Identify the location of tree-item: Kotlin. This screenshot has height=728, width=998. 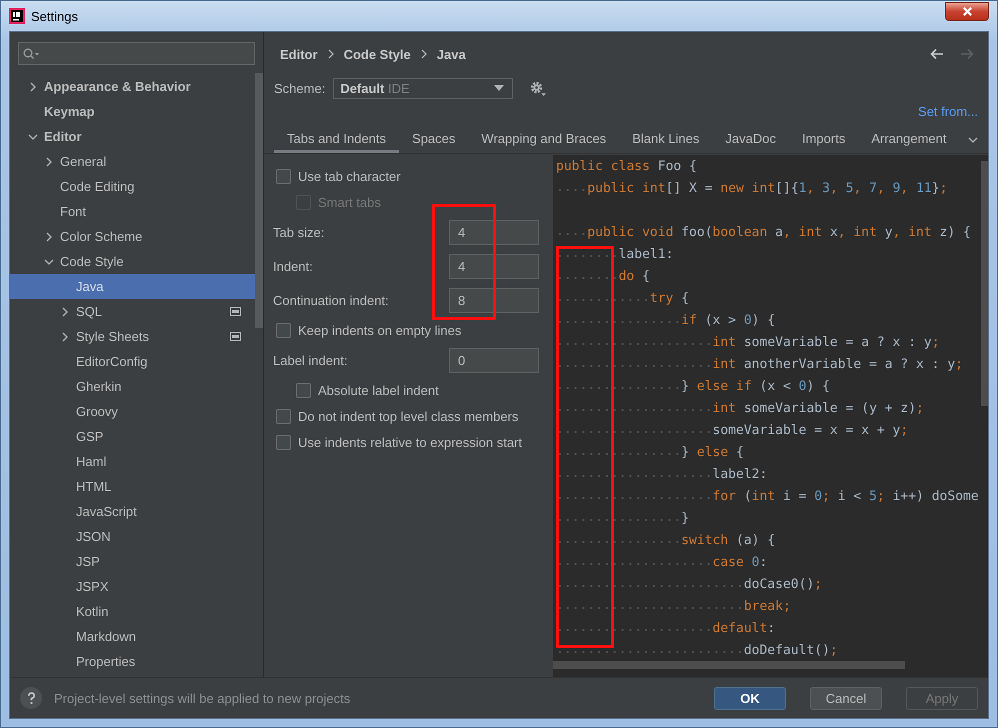
(132, 611).